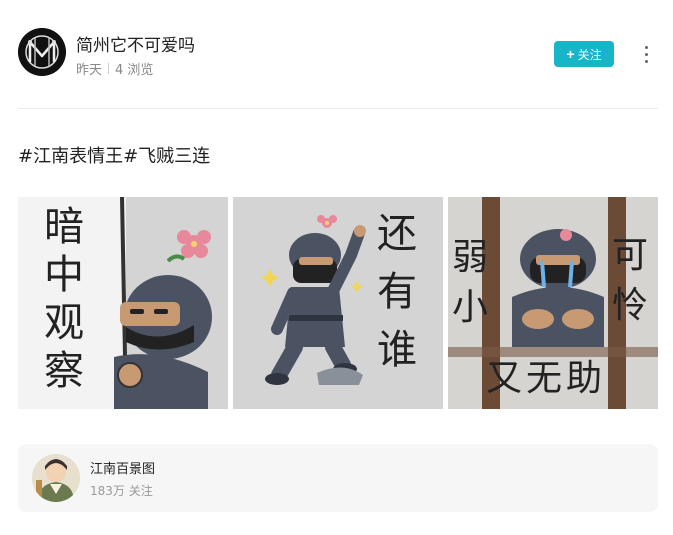  I want to click on sticker-1-char: 暗, so click(64, 227).